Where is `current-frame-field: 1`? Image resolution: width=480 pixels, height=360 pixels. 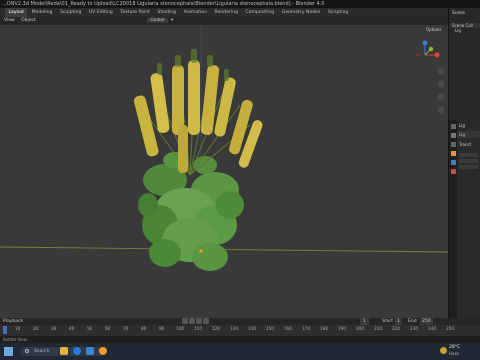 current-frame-field: 1 is located at coordinates (364, 321).